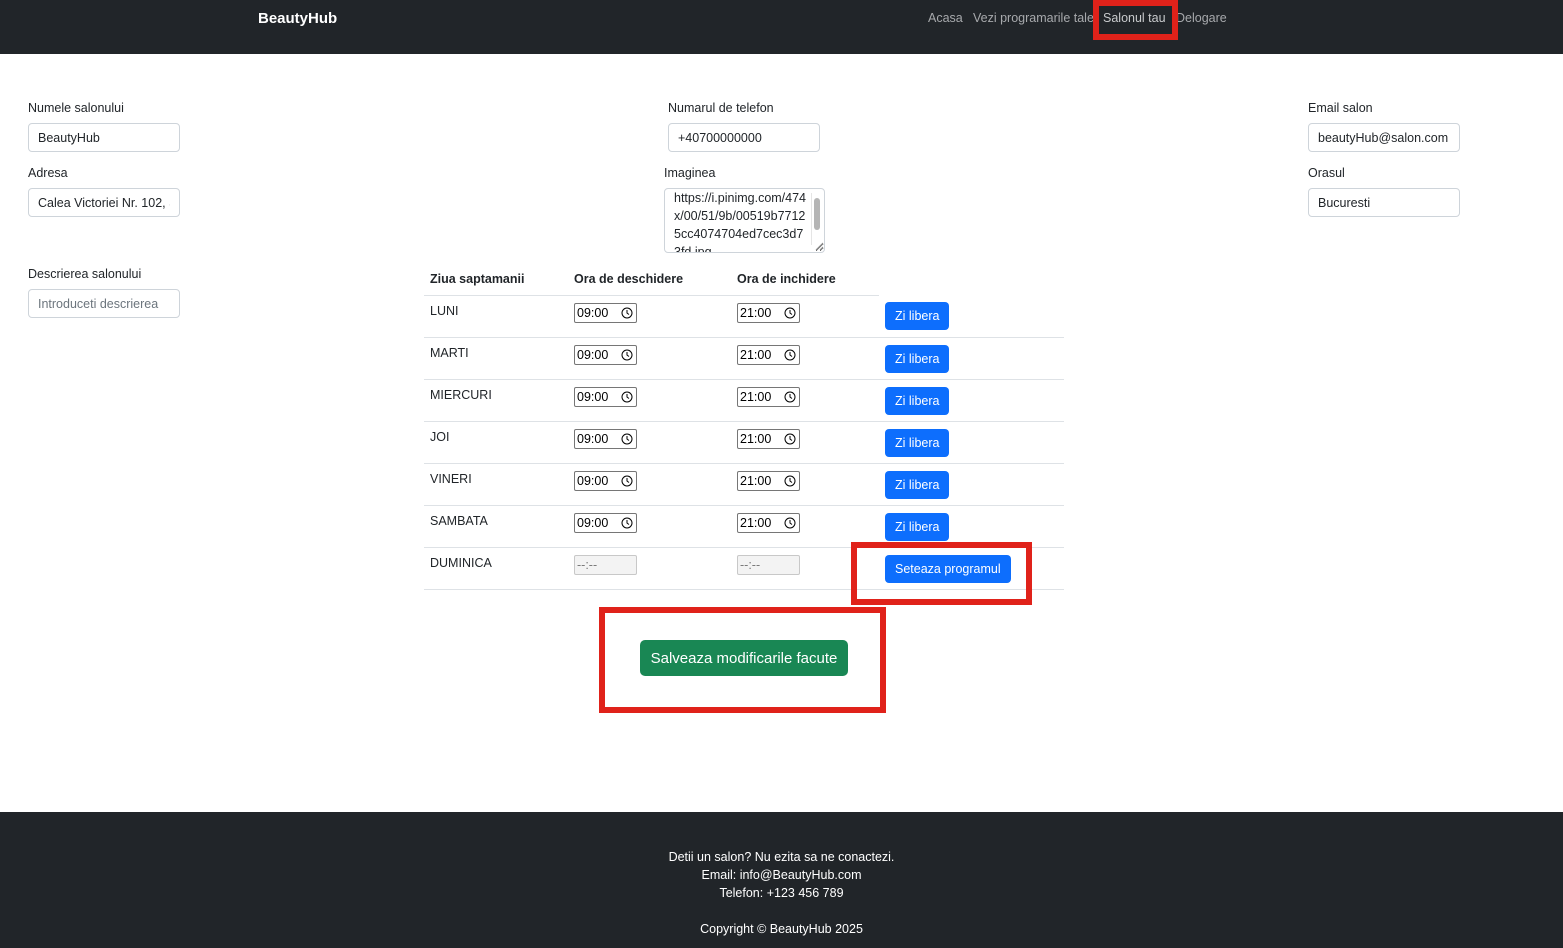  What do you see at coordinates (587, 564) in the screenshot?
I see `open-time-value: --:--` at bounding box center [587, 564].